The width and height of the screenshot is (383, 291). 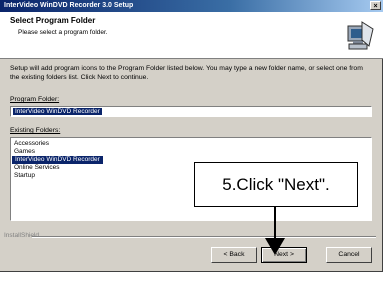 I want to click on pointer-arrow-shaft, so click(x=275, y=224).